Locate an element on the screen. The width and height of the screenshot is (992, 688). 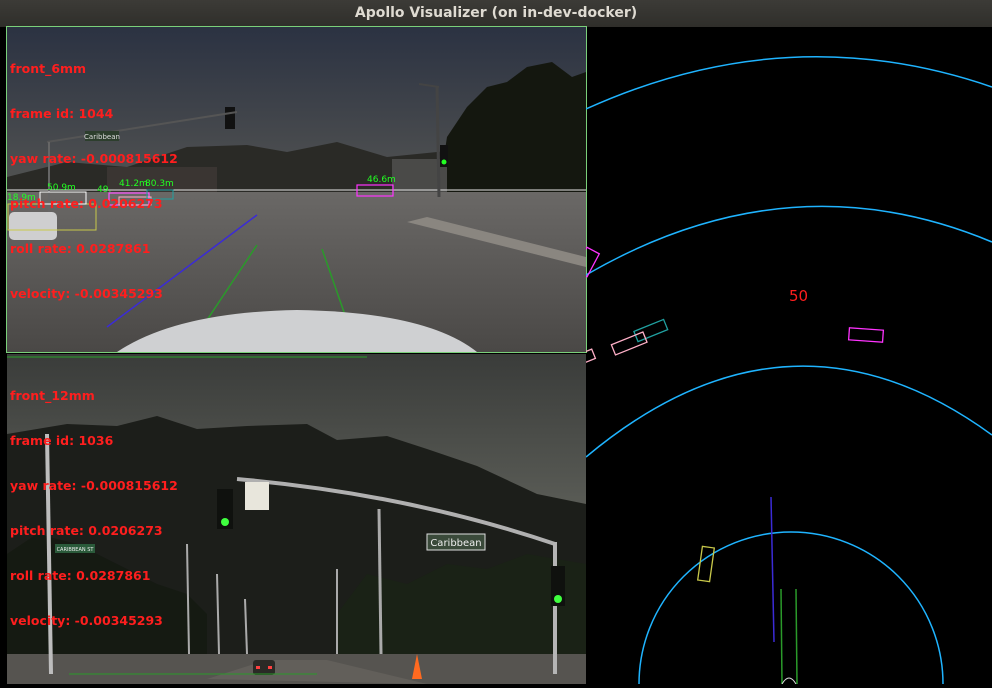
frame-id: frame id: 1044 is located at coordinates (62, 113).